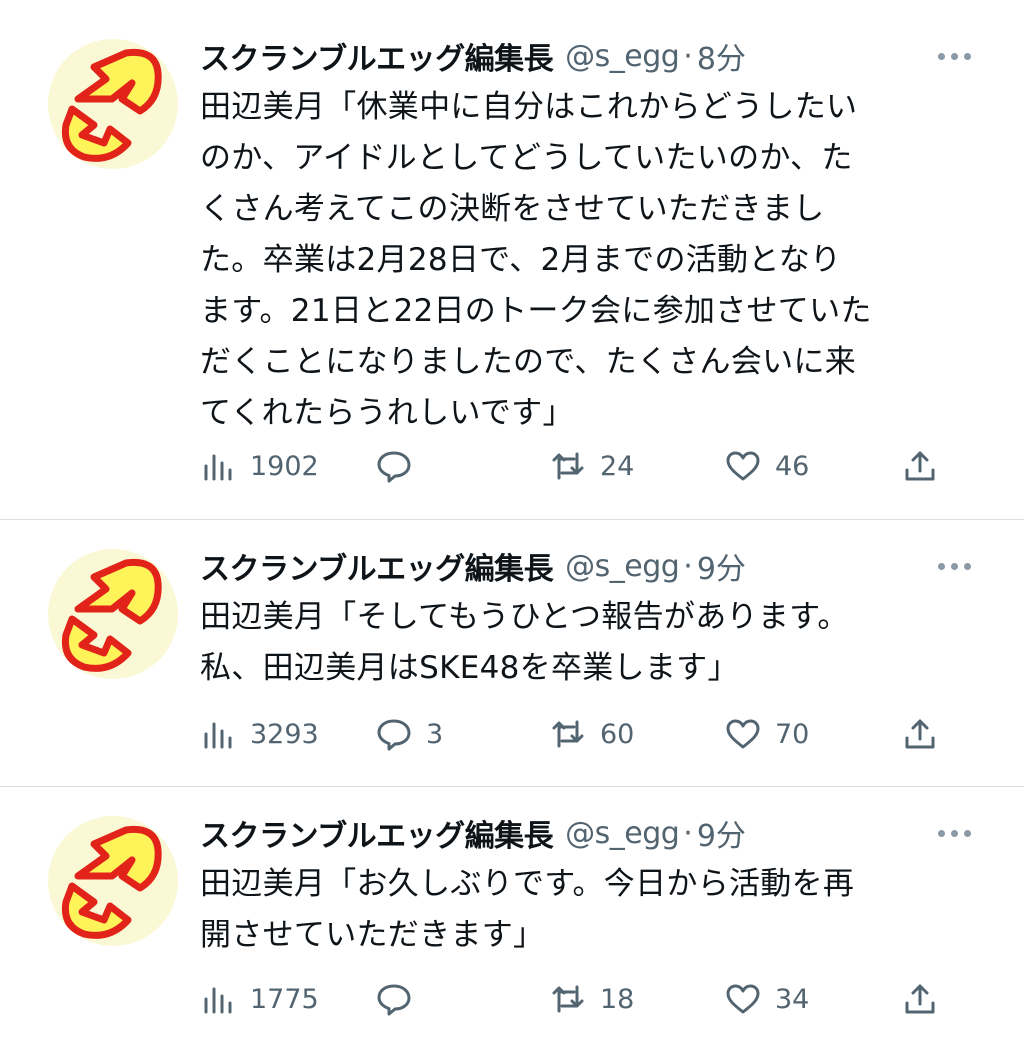  I want to click on tweet-header: スクランブルエッグ編集長 @s_egg · 8分, so click(592, 56).